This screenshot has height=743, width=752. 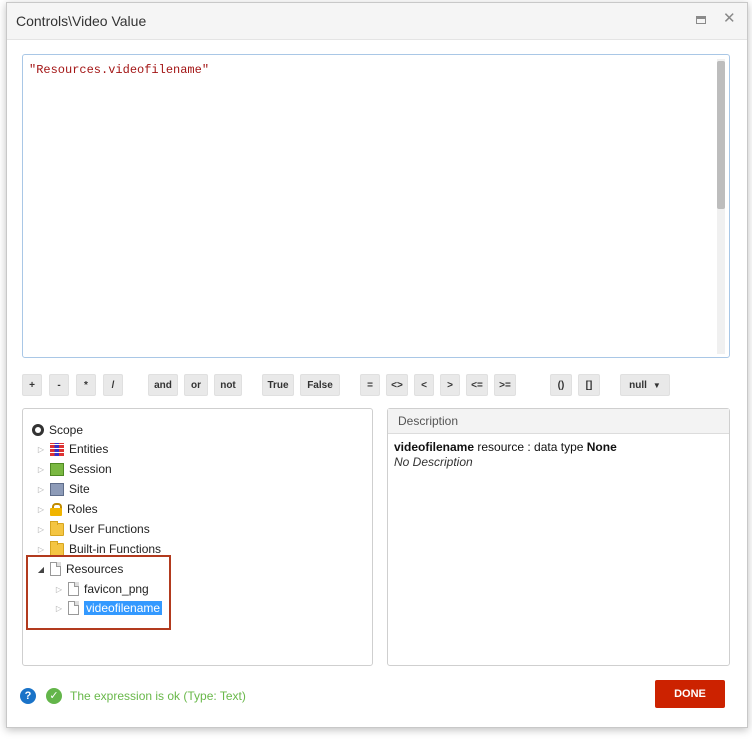 I want to click on tree-label-scope: Scope, so click(x=66, y=430).